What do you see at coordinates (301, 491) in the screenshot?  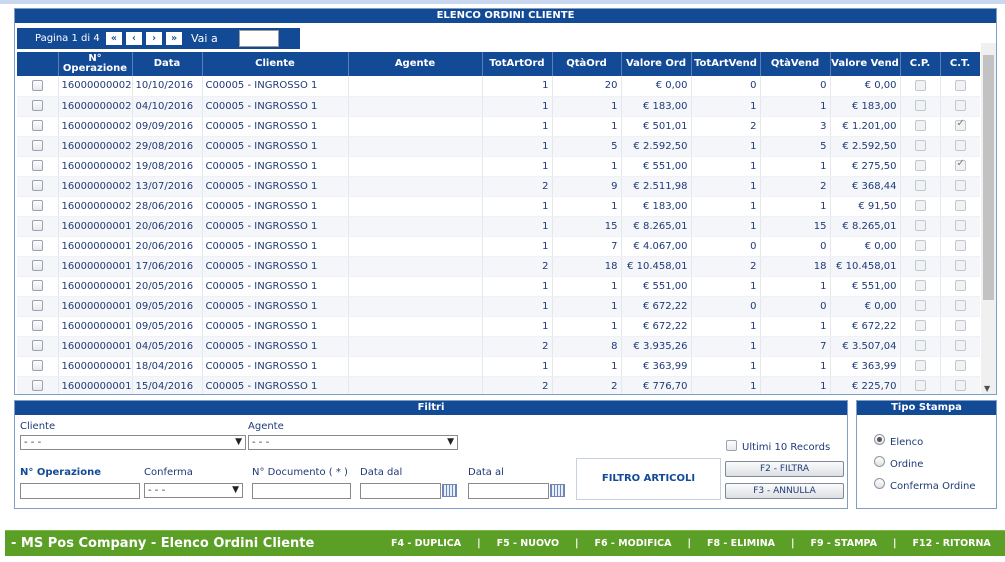 I see `documento-input` at bounding box center [301, 491].